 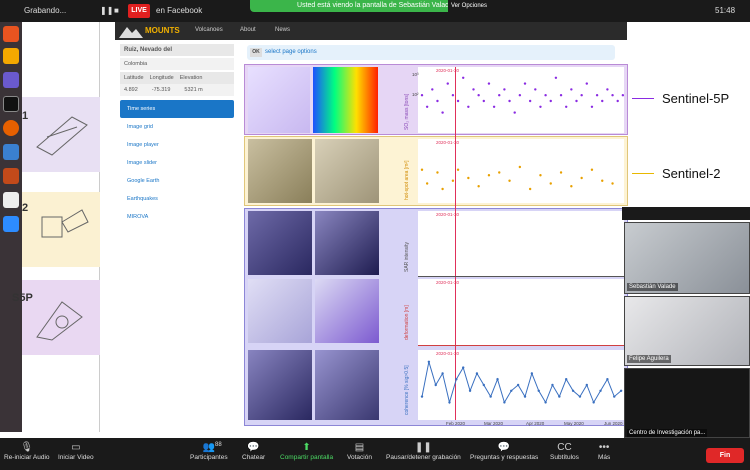 What do you see at coordinates (347, 171) in the screenshot?
I see `optical-zoom-thumbnail` at bounding box center [347, 171].